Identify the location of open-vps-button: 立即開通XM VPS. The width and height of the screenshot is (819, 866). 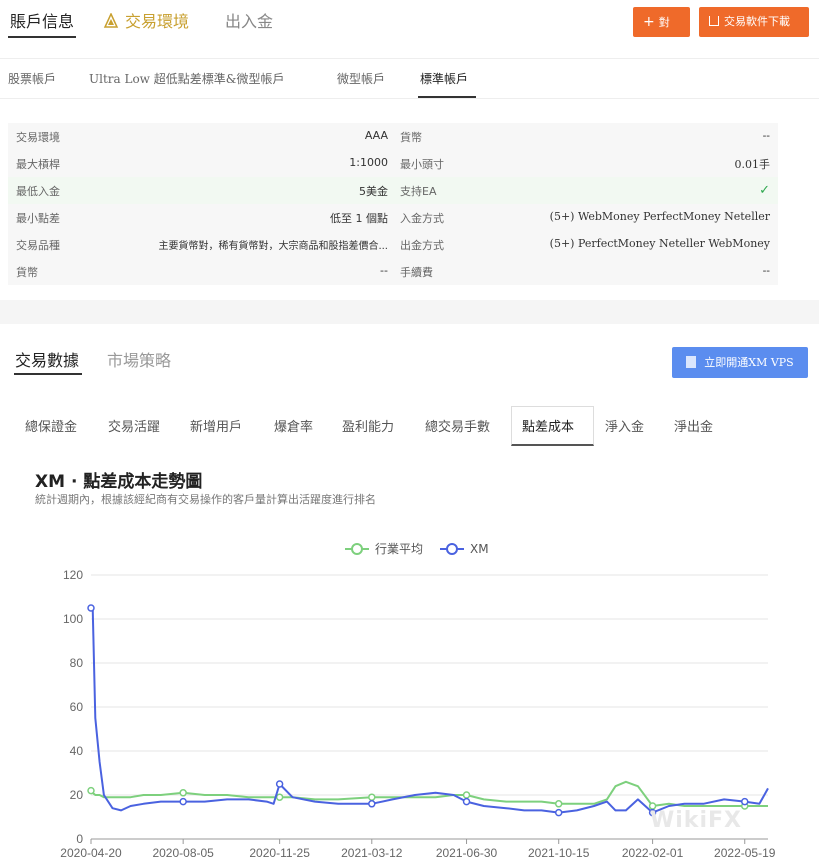
(740, 362).